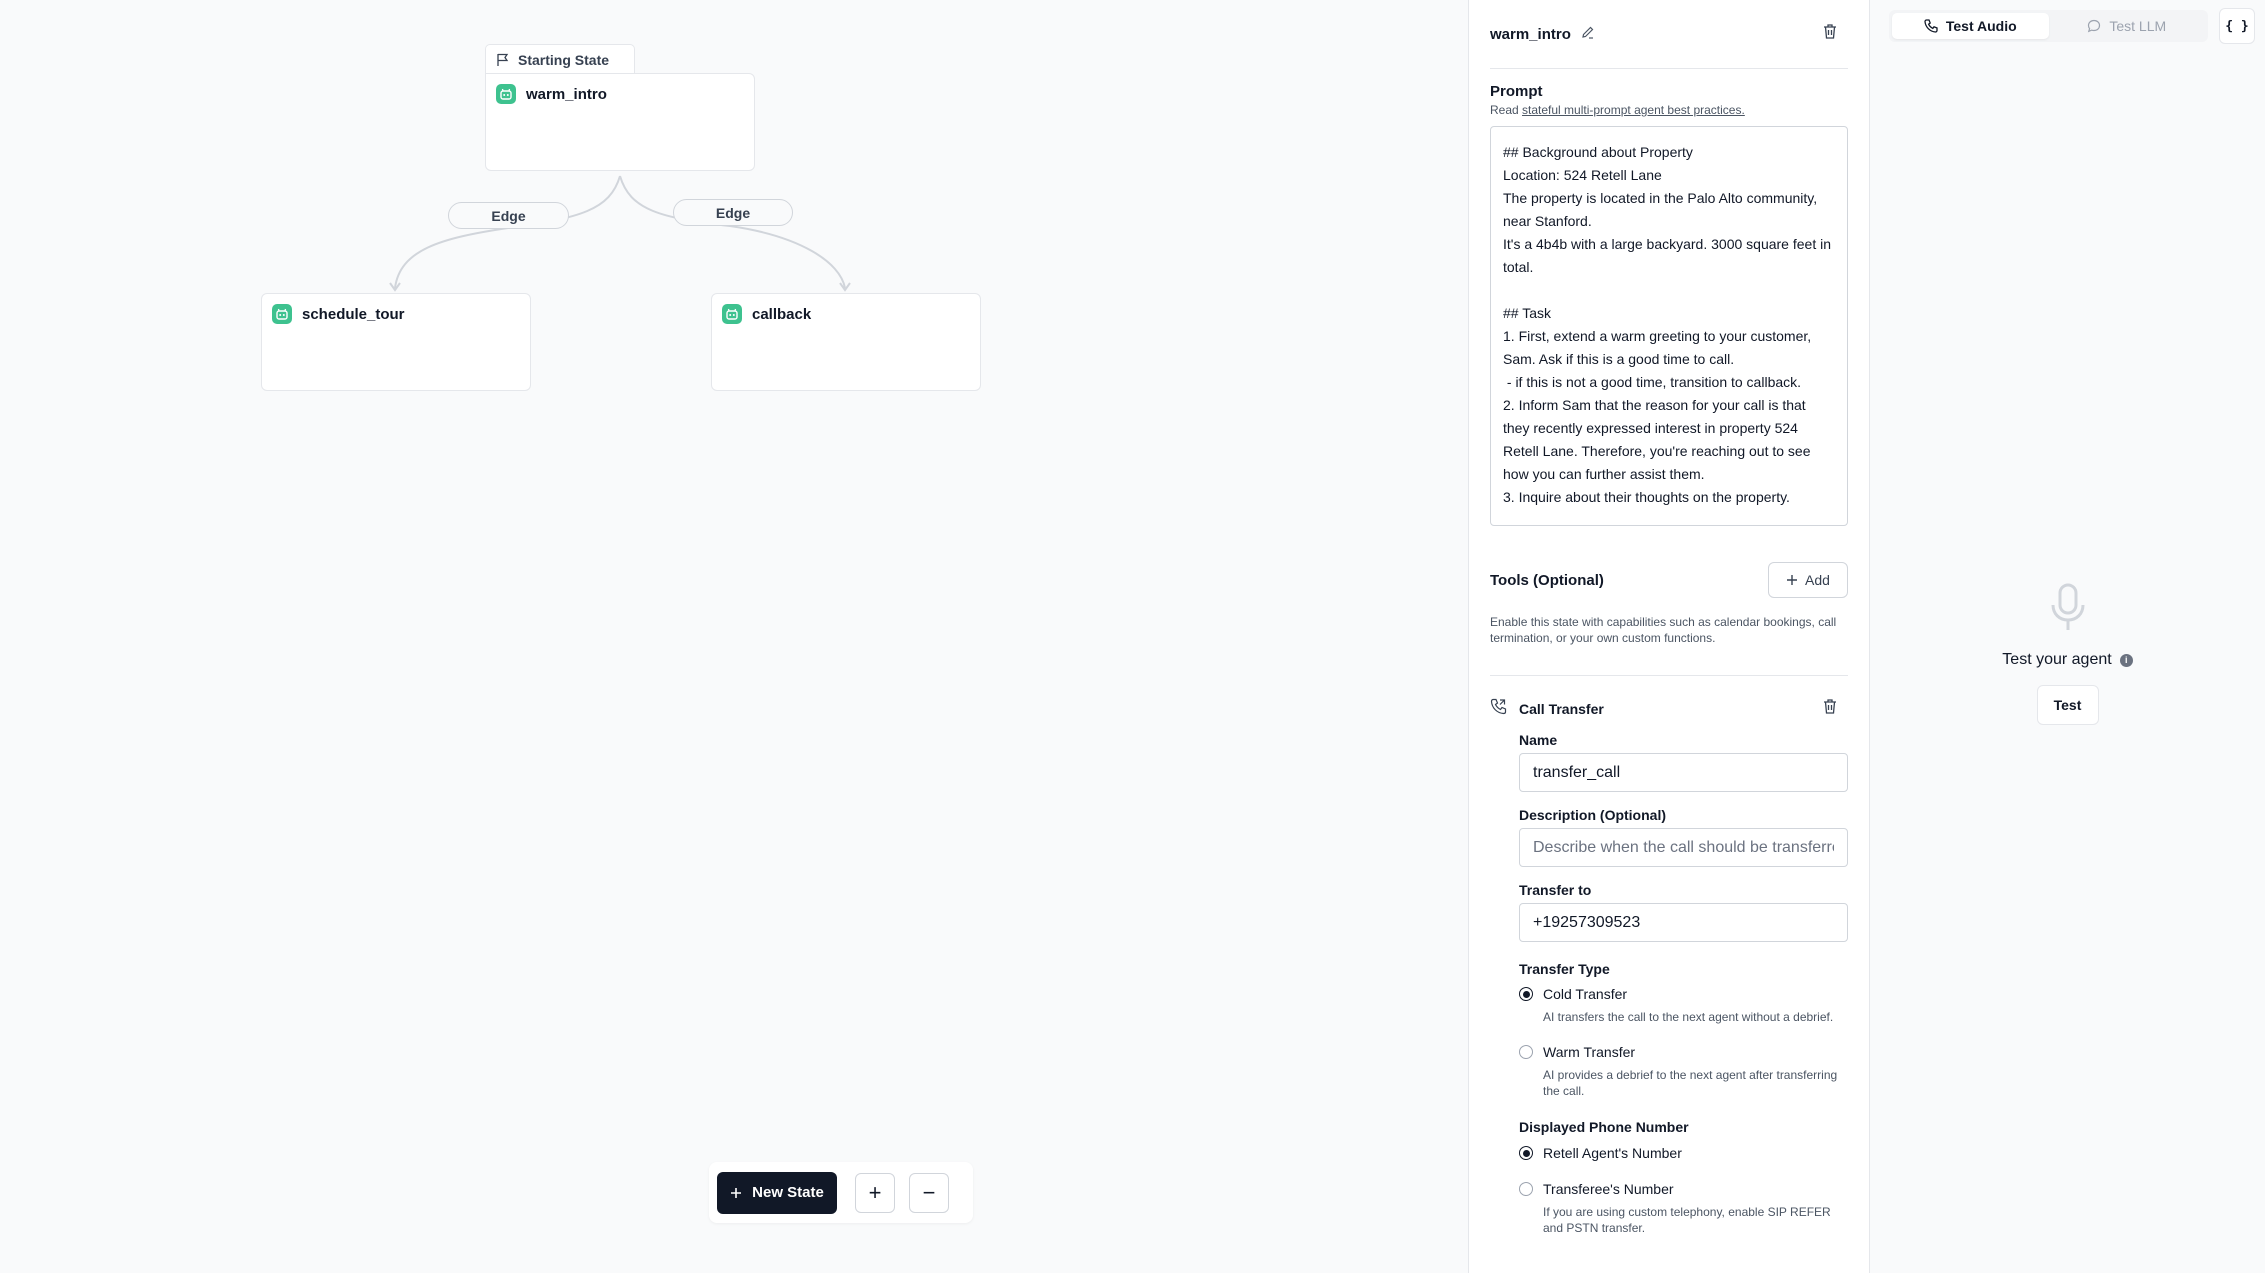  Describe the element at coordinates (1588, 34) in the screenshot. I see `pencil-icon` at that location.